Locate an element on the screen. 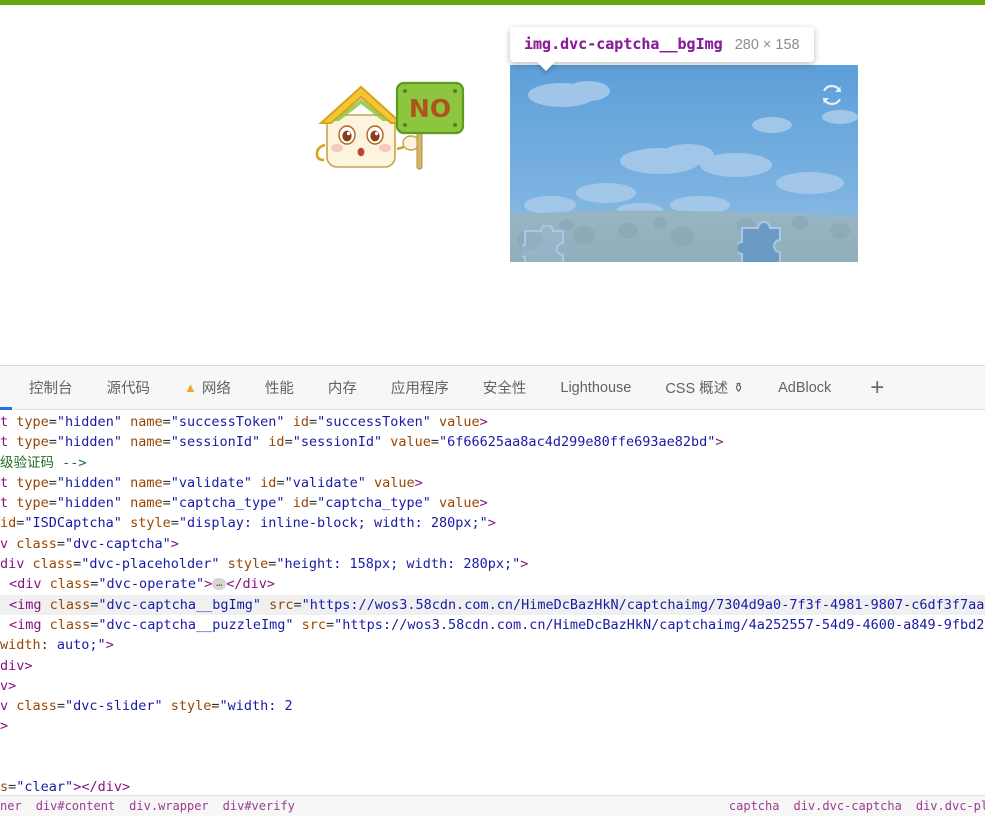  code-line: v class="dvc-slider" style="width: 2 is located at coordinates (492, 706).